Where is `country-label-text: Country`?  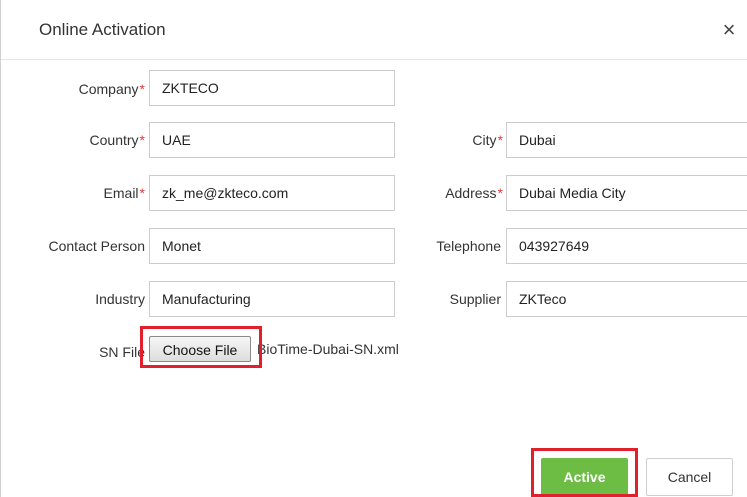 country-label-text: Country is located at coordinates (114, 140).